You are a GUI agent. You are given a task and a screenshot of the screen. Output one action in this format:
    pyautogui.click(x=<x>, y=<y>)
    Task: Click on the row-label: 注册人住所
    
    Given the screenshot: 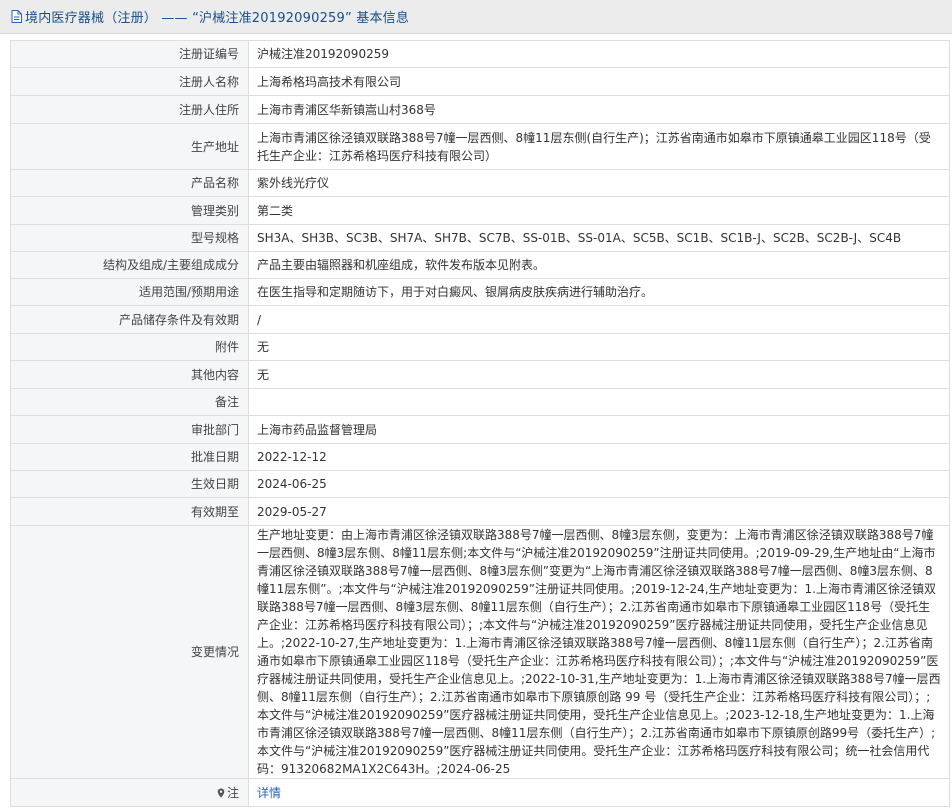 What is the action you would take?
    pyautogui.click(x=129, y=109)
    